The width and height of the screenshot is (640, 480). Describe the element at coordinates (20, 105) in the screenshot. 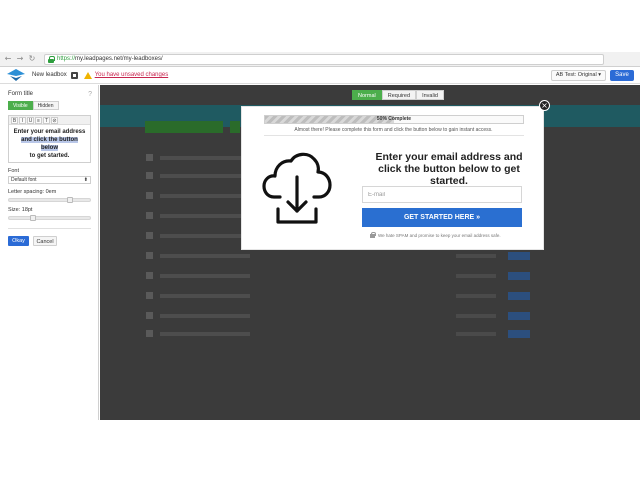

I see `visible-button: Visible` at that location.